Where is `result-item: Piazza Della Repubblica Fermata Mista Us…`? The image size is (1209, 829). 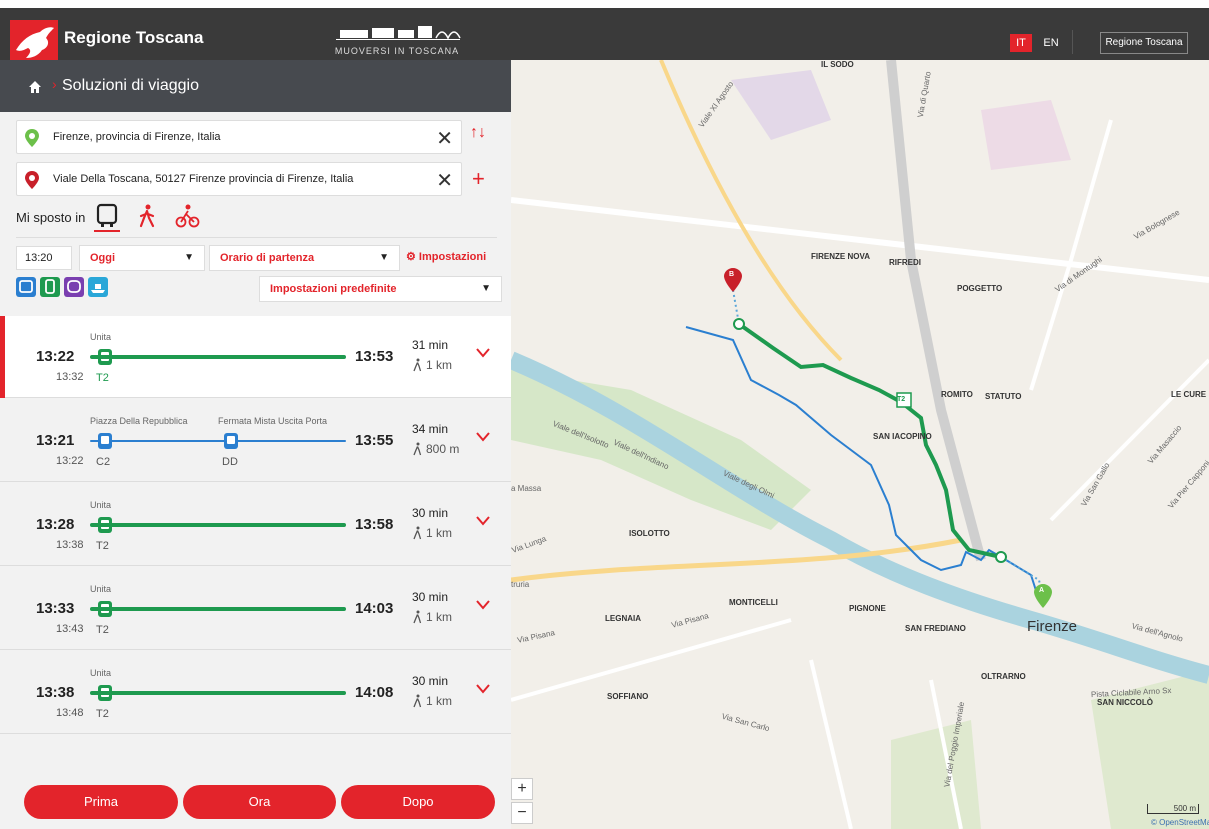 result-item: Piazza Della Repubblica Fermata Mista Us… is located at coordinates (255, 441).